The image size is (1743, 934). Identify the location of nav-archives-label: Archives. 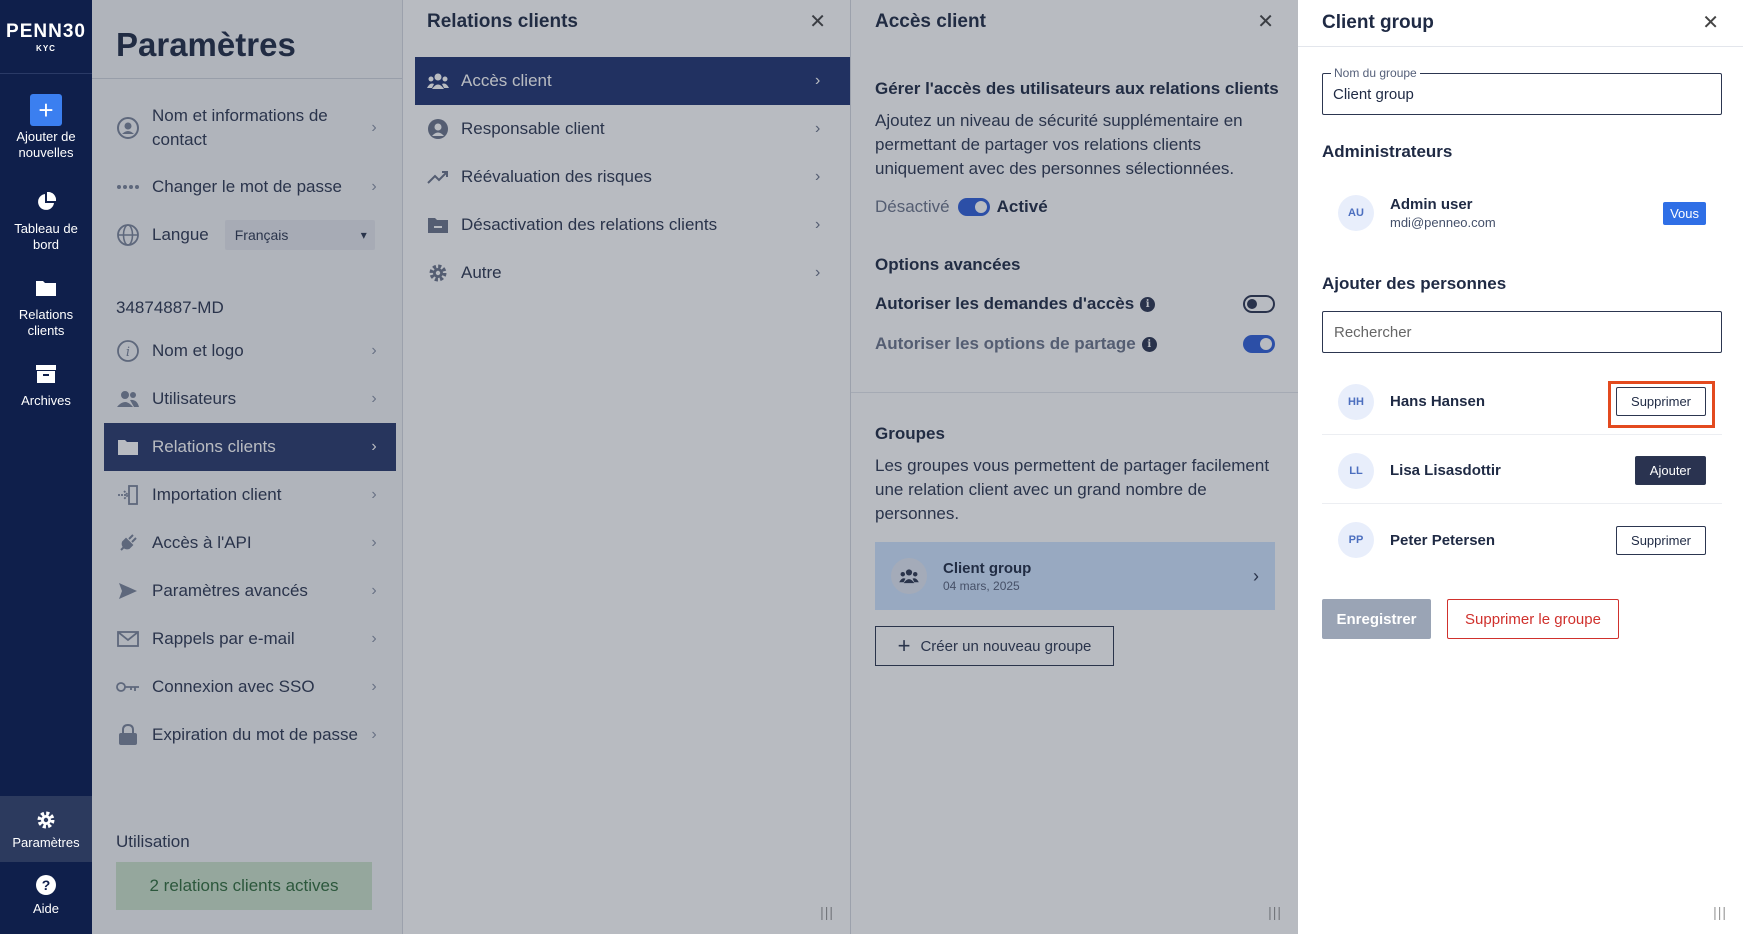
(46, 400).